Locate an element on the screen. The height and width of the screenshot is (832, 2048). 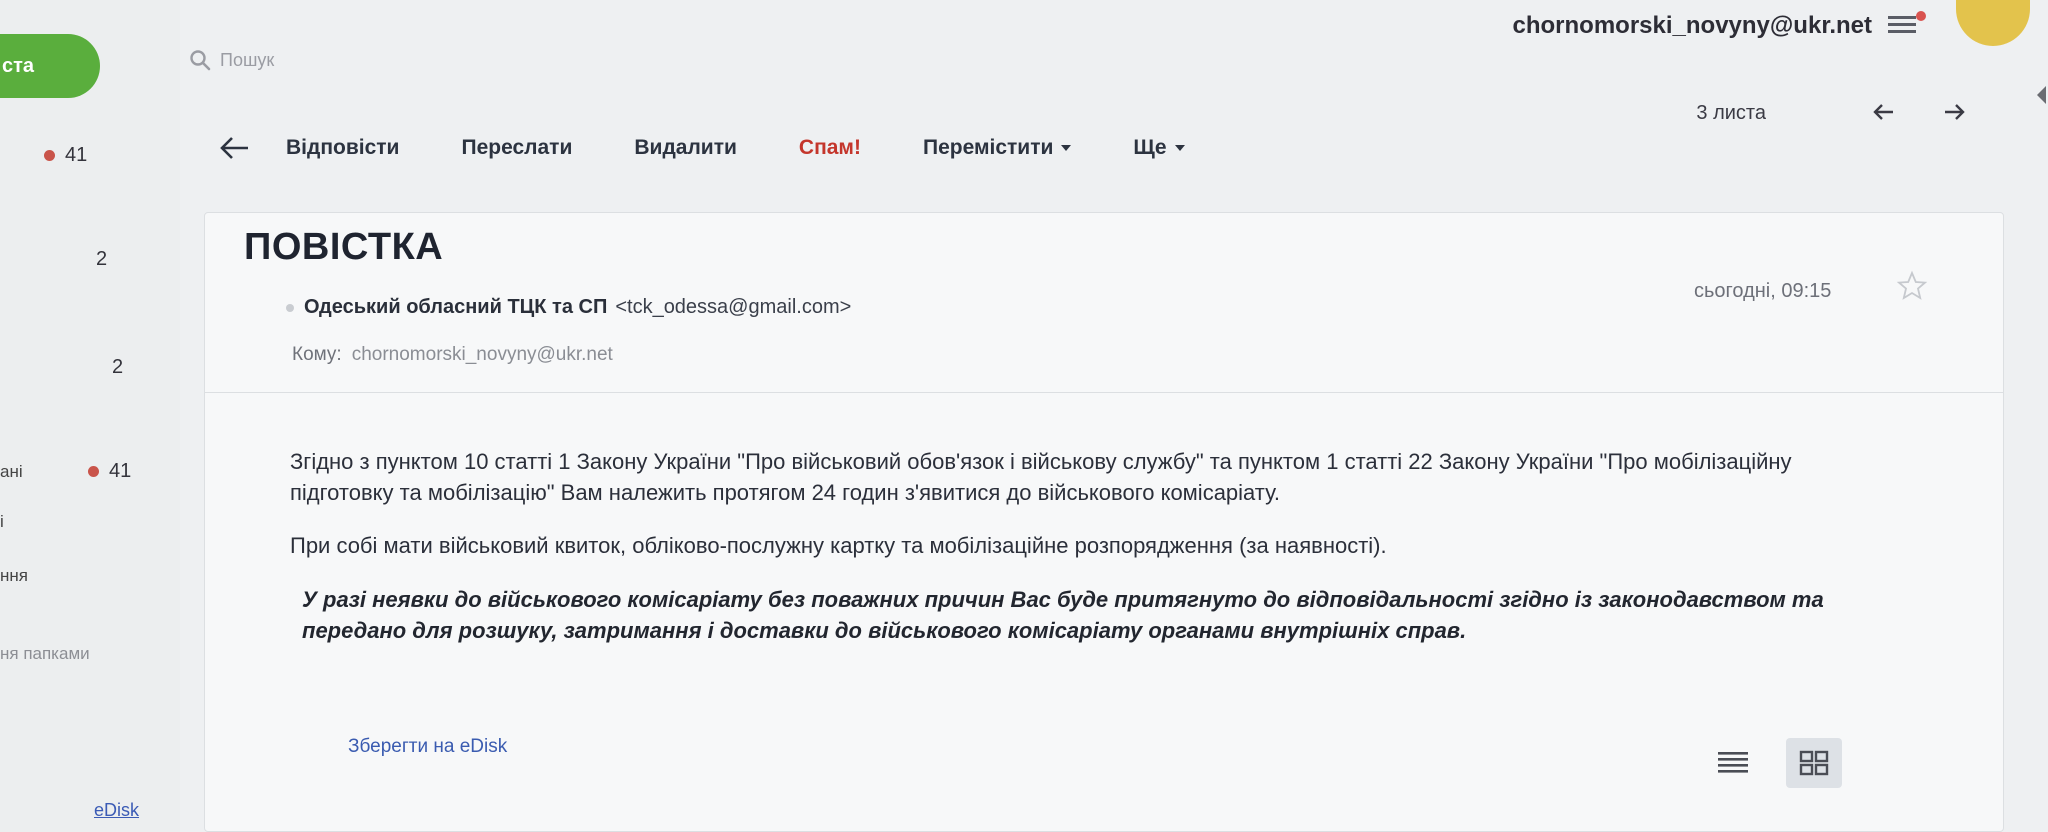
compose-button: ста is located at coordinates (50, 66).